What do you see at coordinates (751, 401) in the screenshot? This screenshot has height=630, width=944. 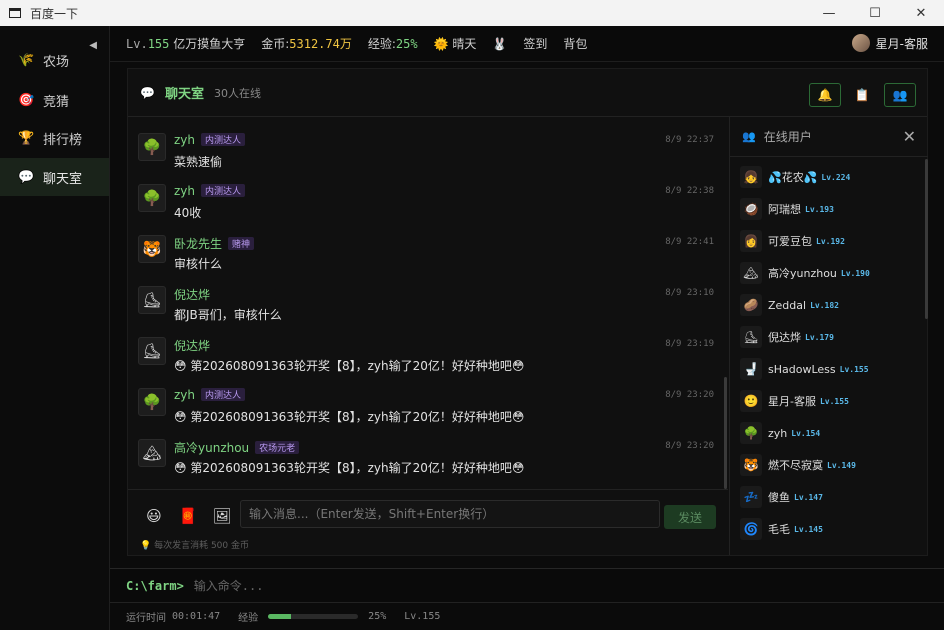 I see `user-avatar: 🙂` at bounding box center [751, 401].